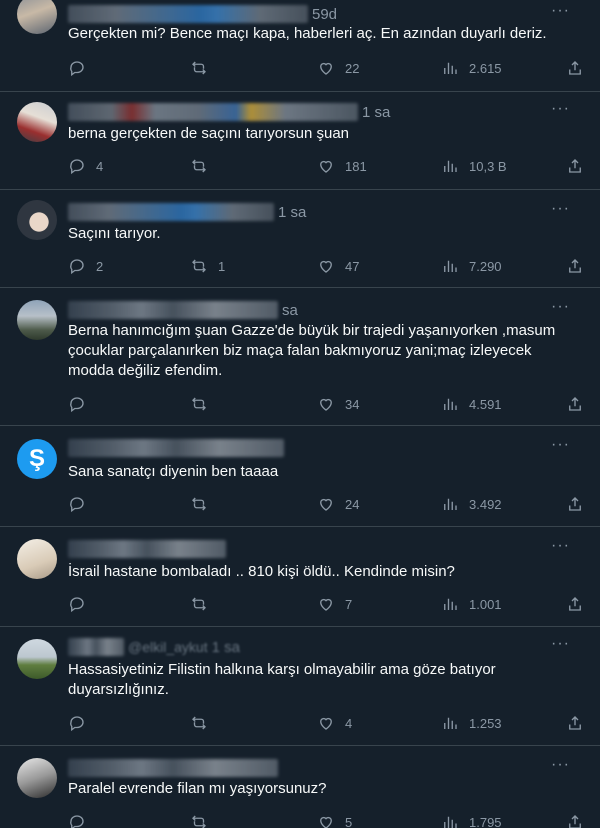 This screenshot has height=828, width=600. Describe the element at coordinates (471, 820) in the screenshot. I see `views-button: 1.795` at that location.